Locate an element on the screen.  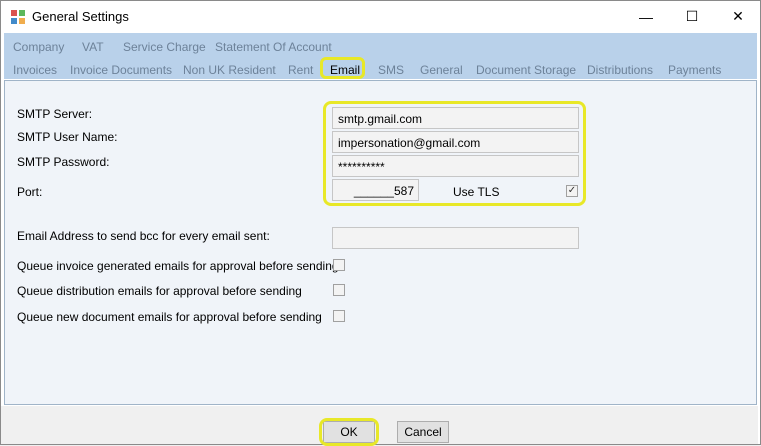
cancel-button: Cancel is located at coordinates (423, 432).